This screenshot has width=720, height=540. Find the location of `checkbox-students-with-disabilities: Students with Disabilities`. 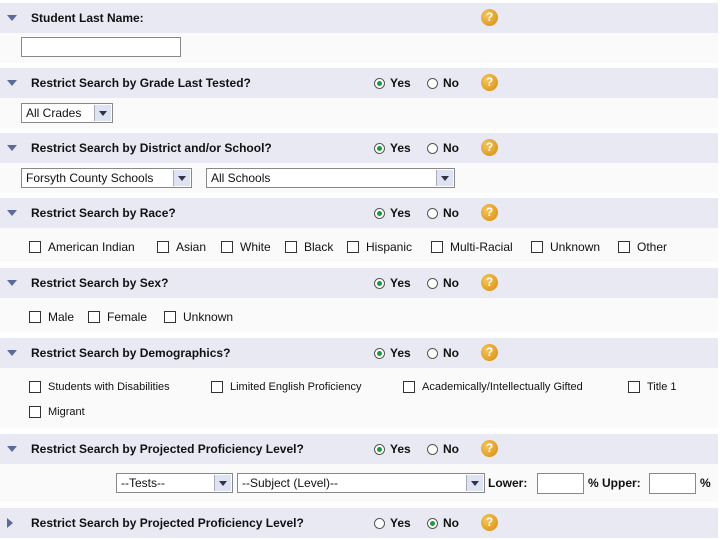

checkbox-students-with-disabilities: Students with Disabilities is located at coordinates (99, 387).